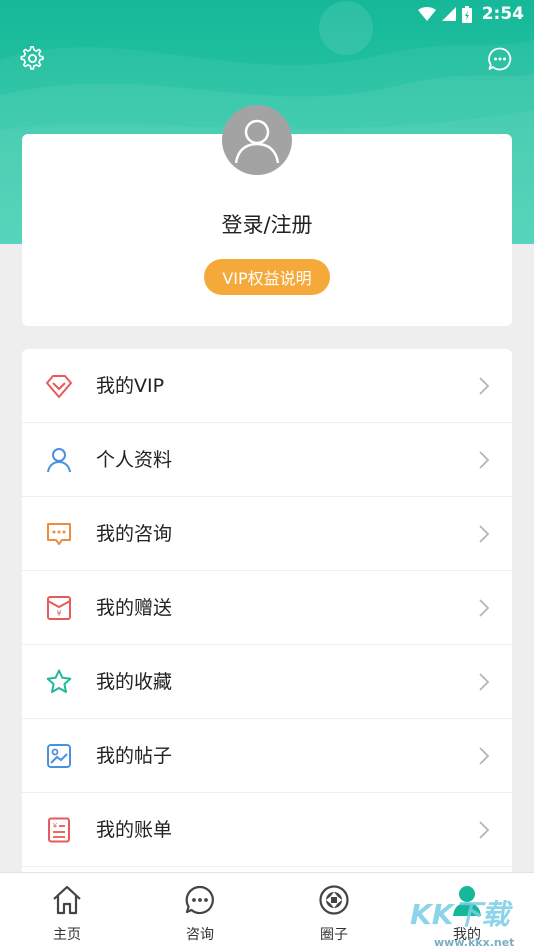 Image resolution: width=534 pixels, height=951 pixels. What do you see at coordinates (67, 900) in the screenshot?
I see `home-icon` at bounding box center [67, 900].